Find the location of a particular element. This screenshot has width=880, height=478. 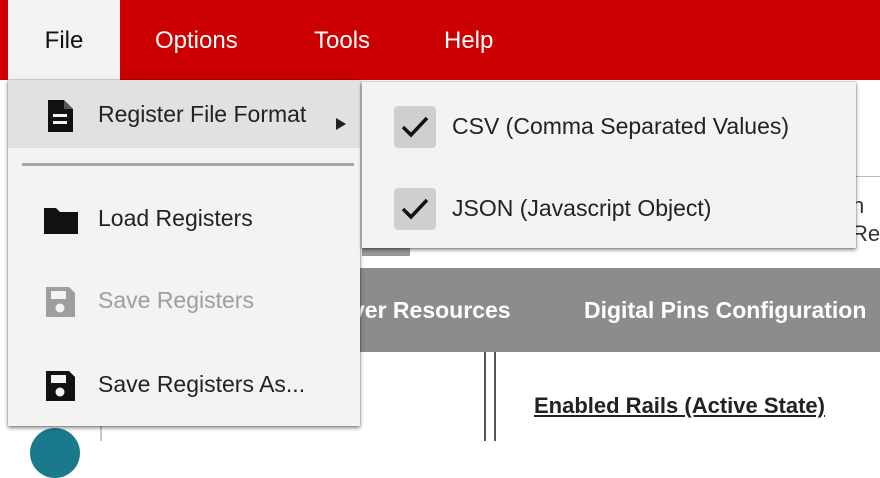

menu-options: Options is located at coordinates (196, 40).